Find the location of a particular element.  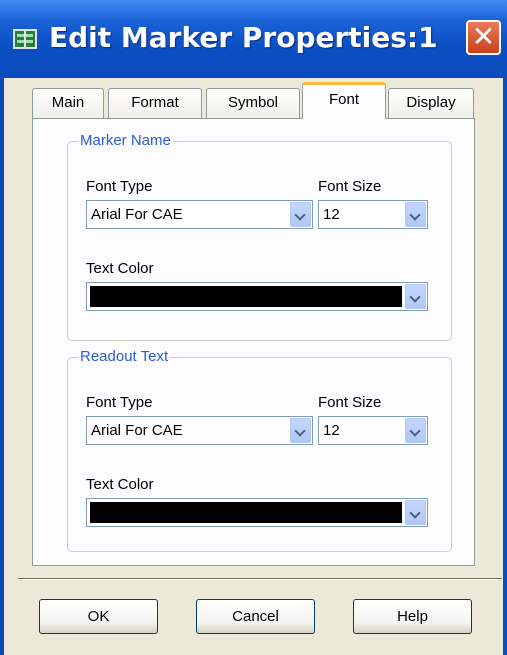

ok-button-label: OK is located at coordinates (98, 616).